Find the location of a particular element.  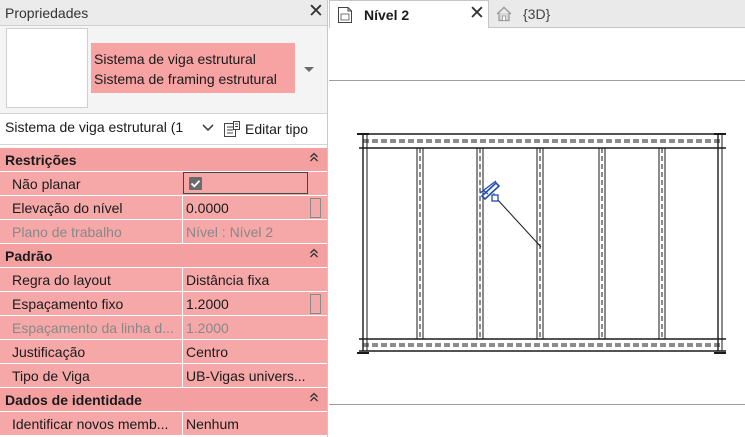

edit-type-button: Editar tipo is located at coordinates (265, 129).